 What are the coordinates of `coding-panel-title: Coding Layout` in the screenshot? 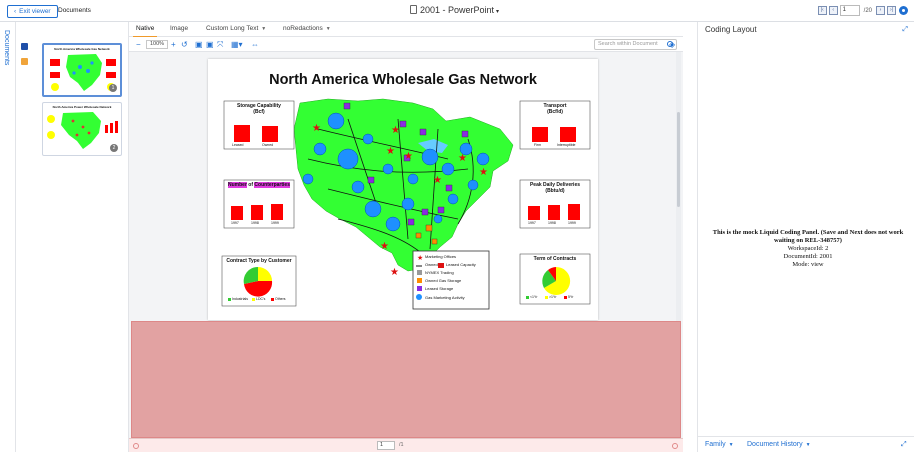 It's located at (731, 29).